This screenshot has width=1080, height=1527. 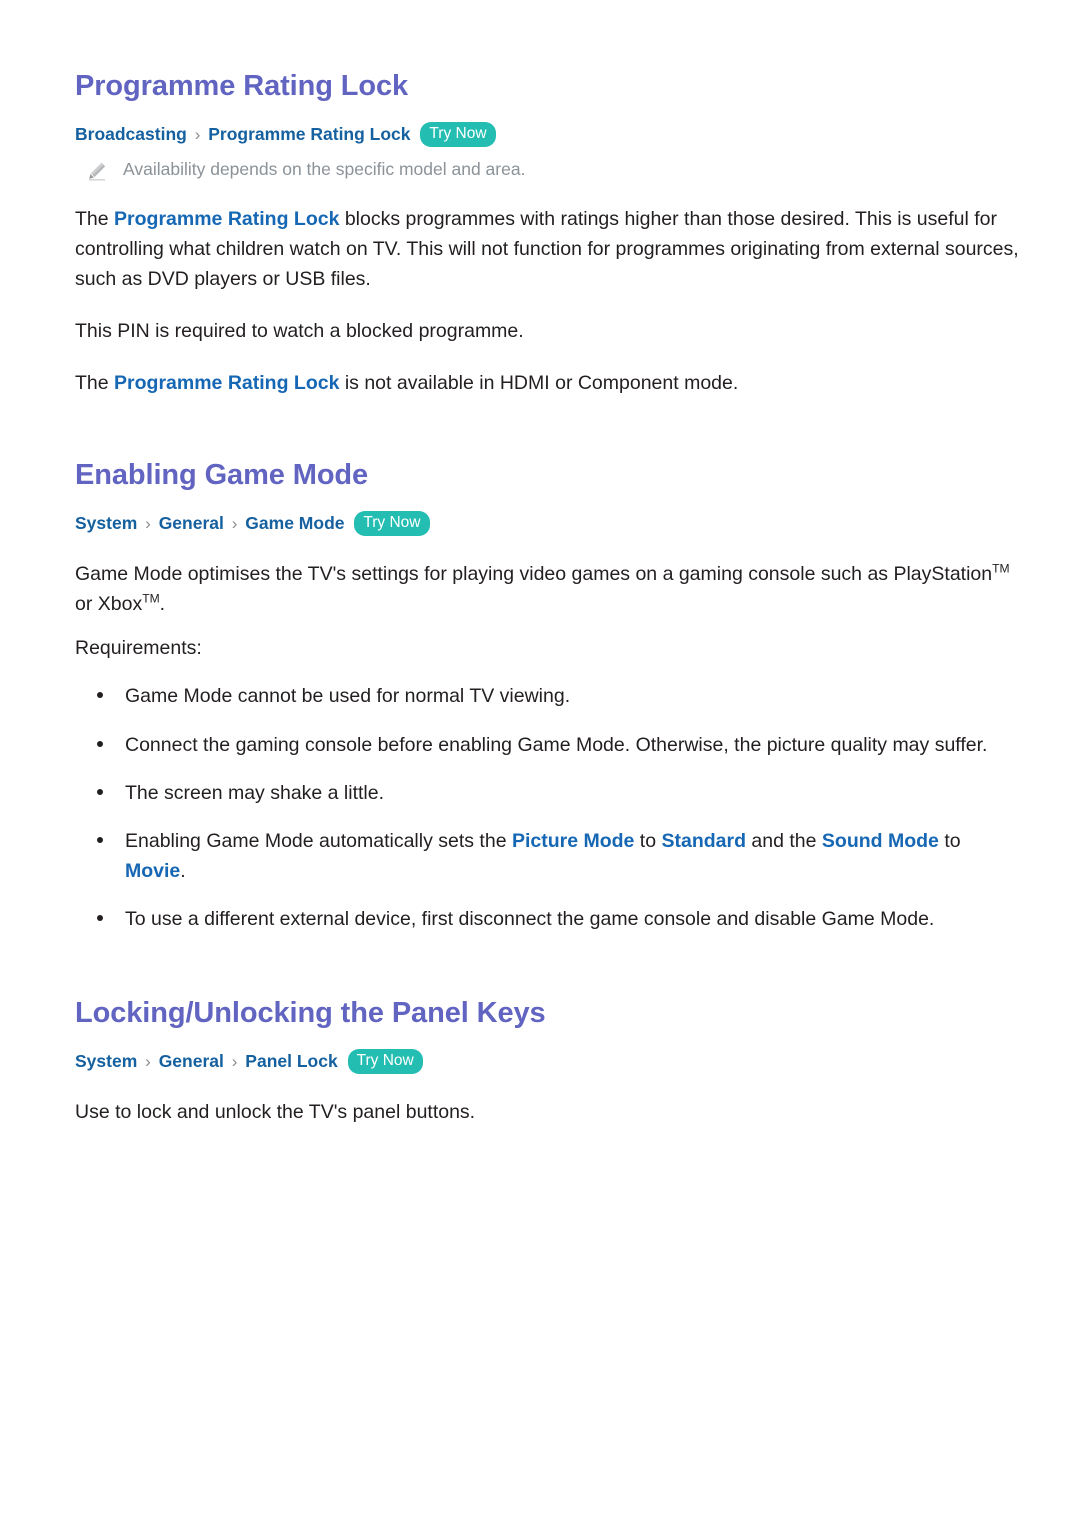 I want to click on pencil-icon, so click(x=97, y=171).